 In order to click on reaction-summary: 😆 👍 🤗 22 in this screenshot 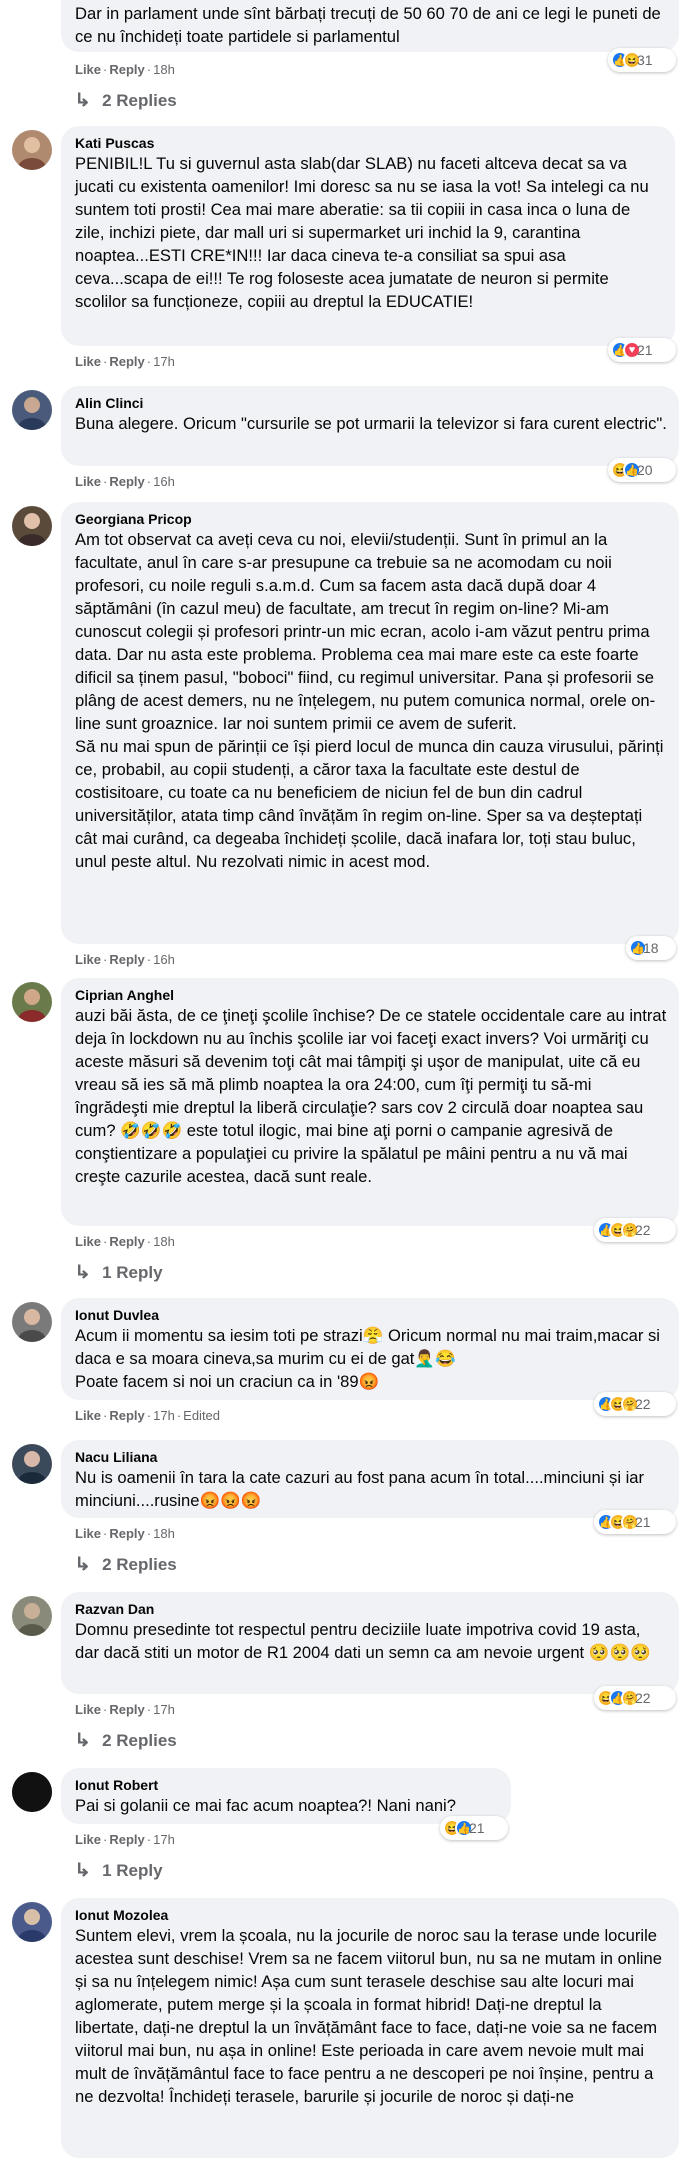, I will do `click(635, 1698)`.